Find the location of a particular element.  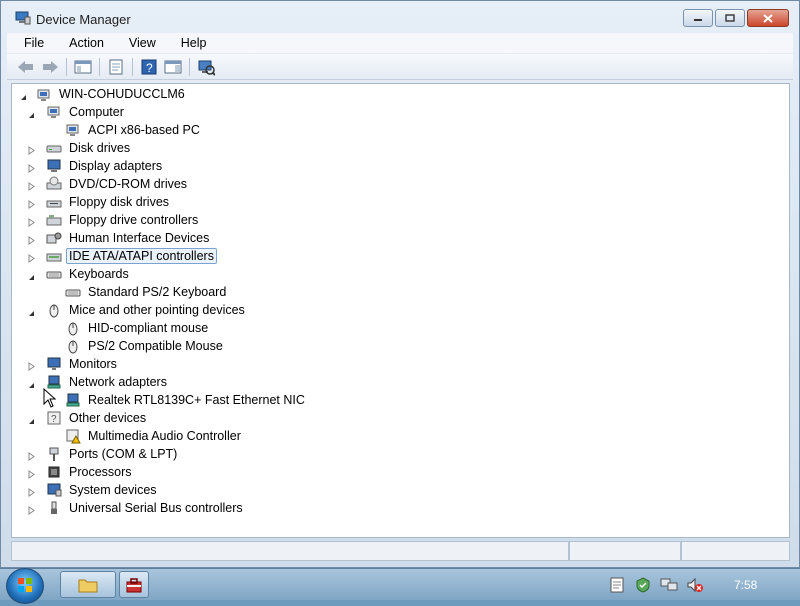

hid-icon is located at coordinates (54, 238).